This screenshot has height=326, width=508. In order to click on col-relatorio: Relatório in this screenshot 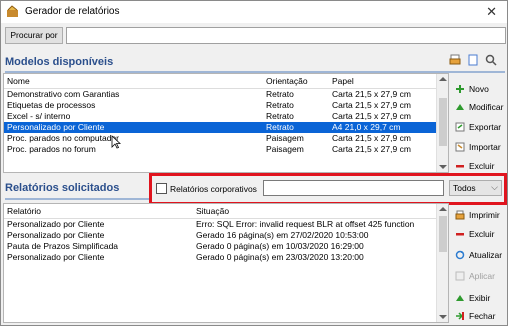, I will do `click(24, 211)`.